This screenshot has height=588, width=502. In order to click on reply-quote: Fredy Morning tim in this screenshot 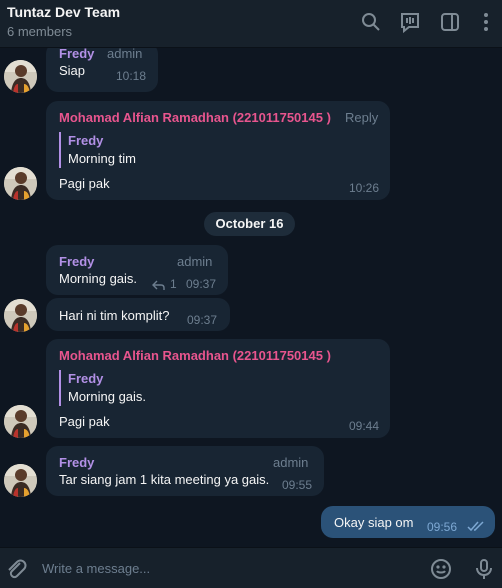, I will do `click(97, 150)`.